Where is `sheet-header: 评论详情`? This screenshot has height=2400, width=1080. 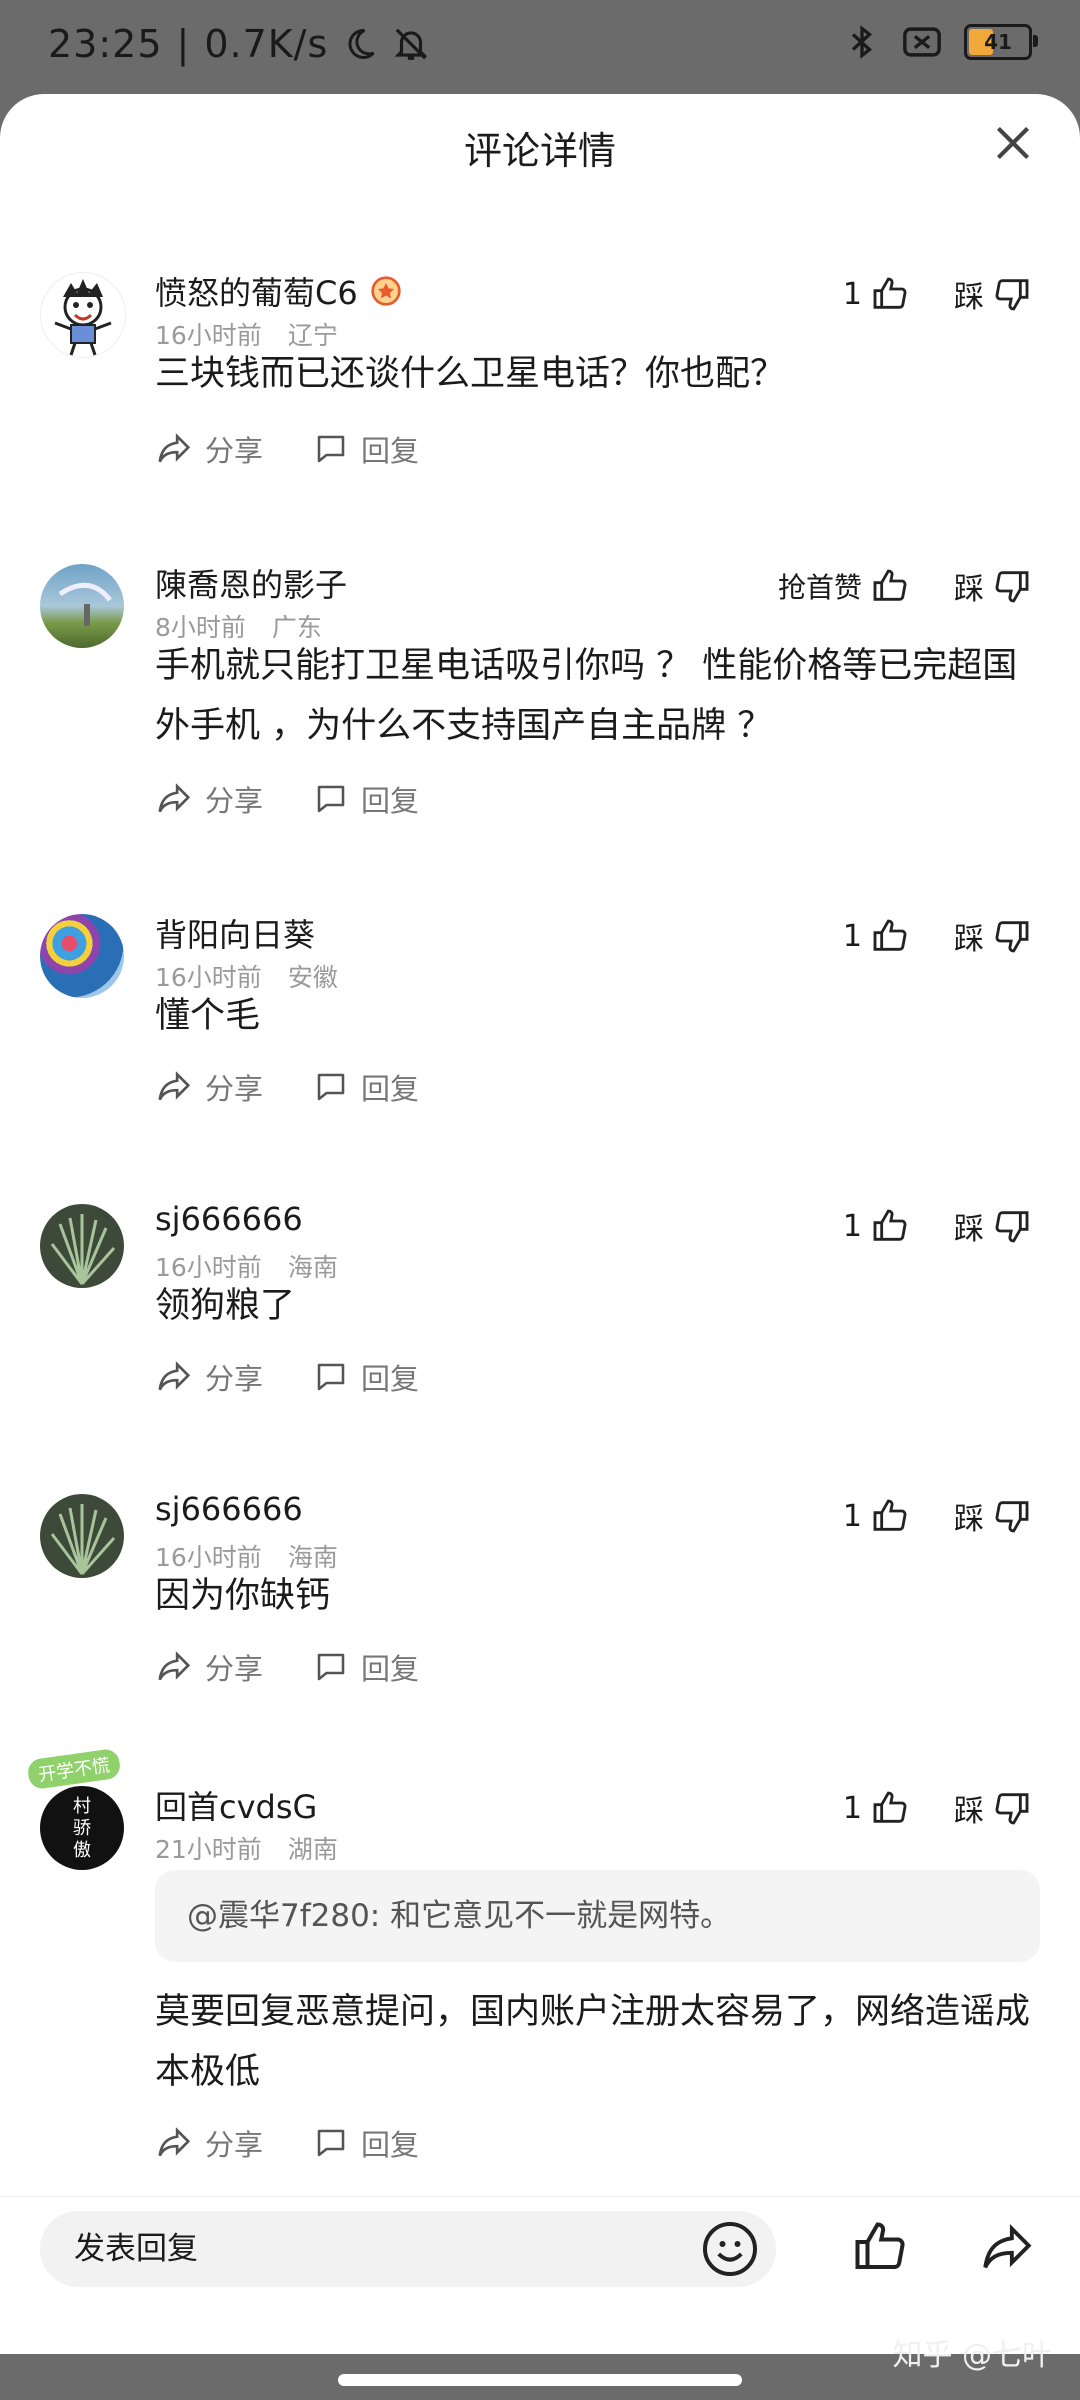 sheet-header: 评论详情 is located at coordinates (540, 148).